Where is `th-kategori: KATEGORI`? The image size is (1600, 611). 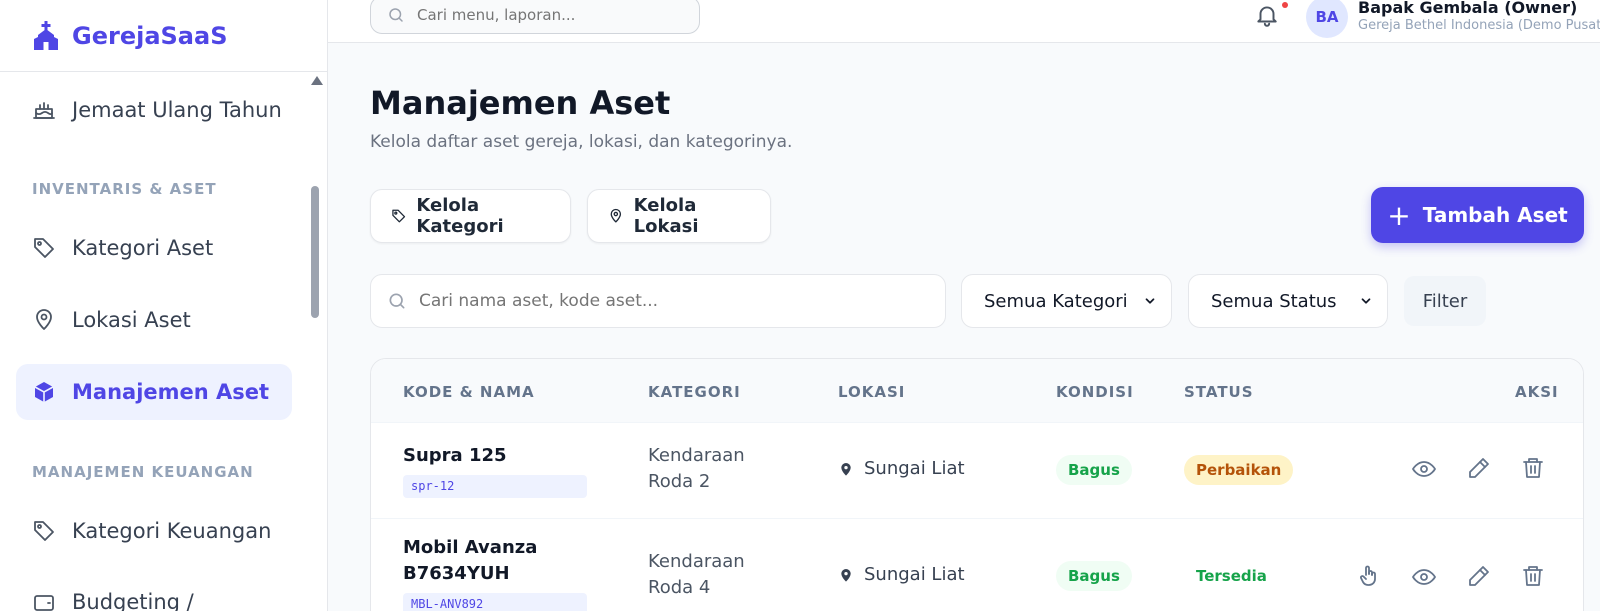 th-kategori: KATEGORI is located at coordinates (694, 392).